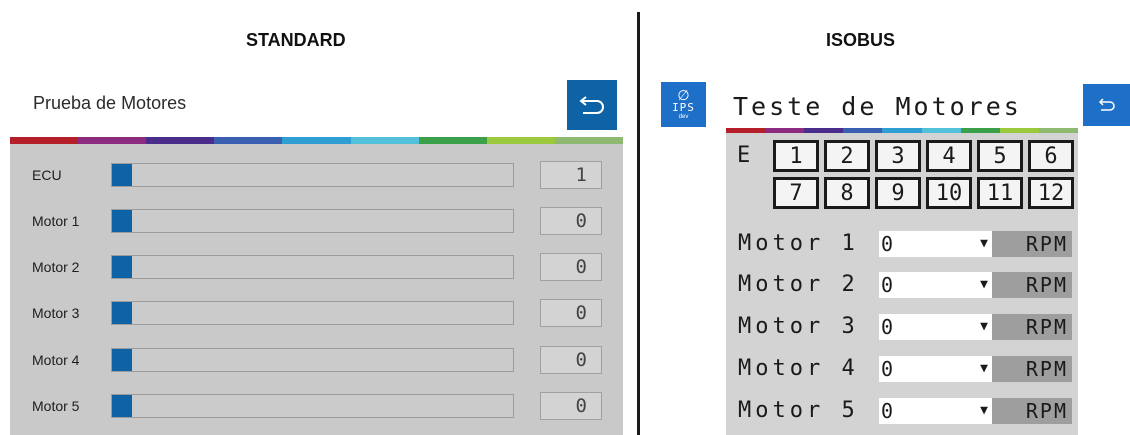 The image size is (1130, 435). What do you see at coordinates (847, 193) in the screenshot?
I see `ecu-button-8: 8` at bounding box center [847, 193].